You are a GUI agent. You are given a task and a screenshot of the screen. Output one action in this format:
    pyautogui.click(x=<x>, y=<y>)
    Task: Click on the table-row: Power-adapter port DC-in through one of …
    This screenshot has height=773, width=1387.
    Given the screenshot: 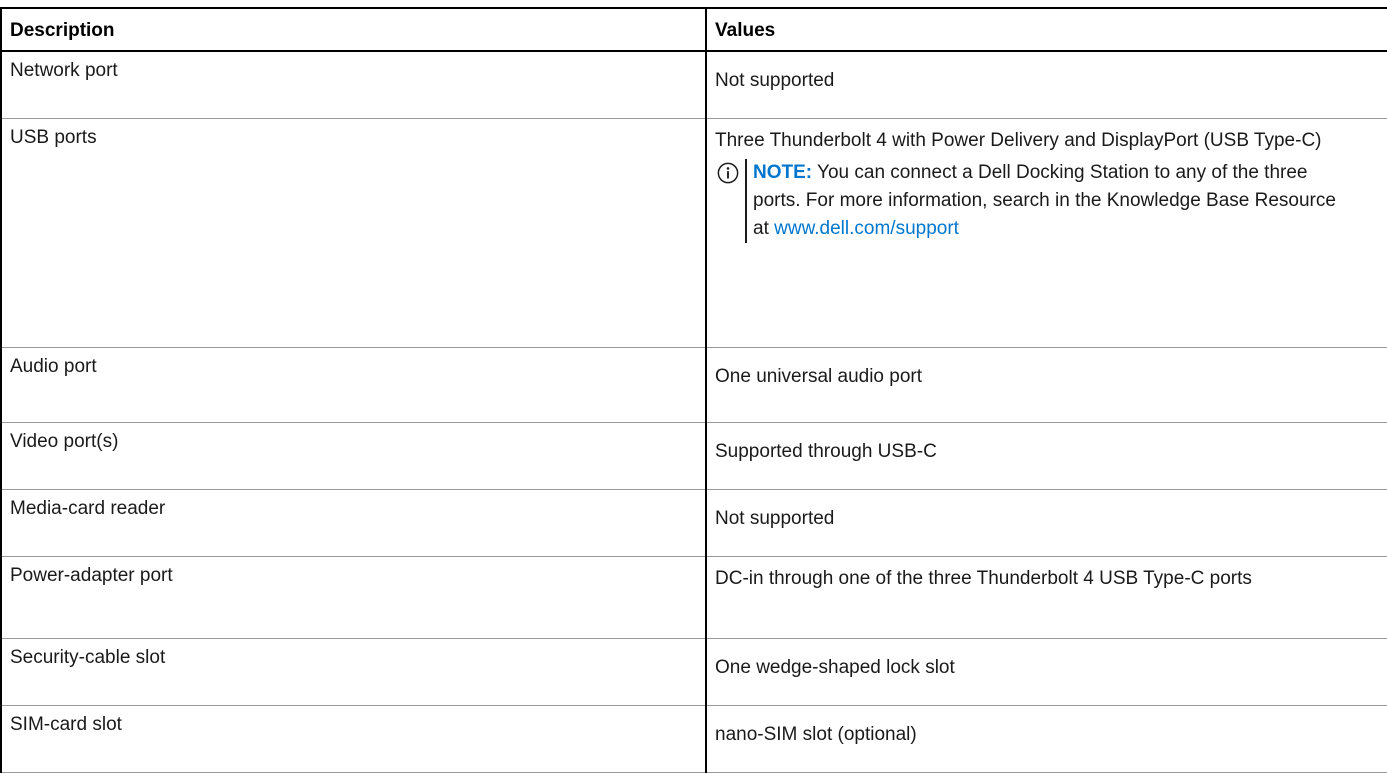 What is the action you would take?
    pyautogui.click(x=693, y=597)
    